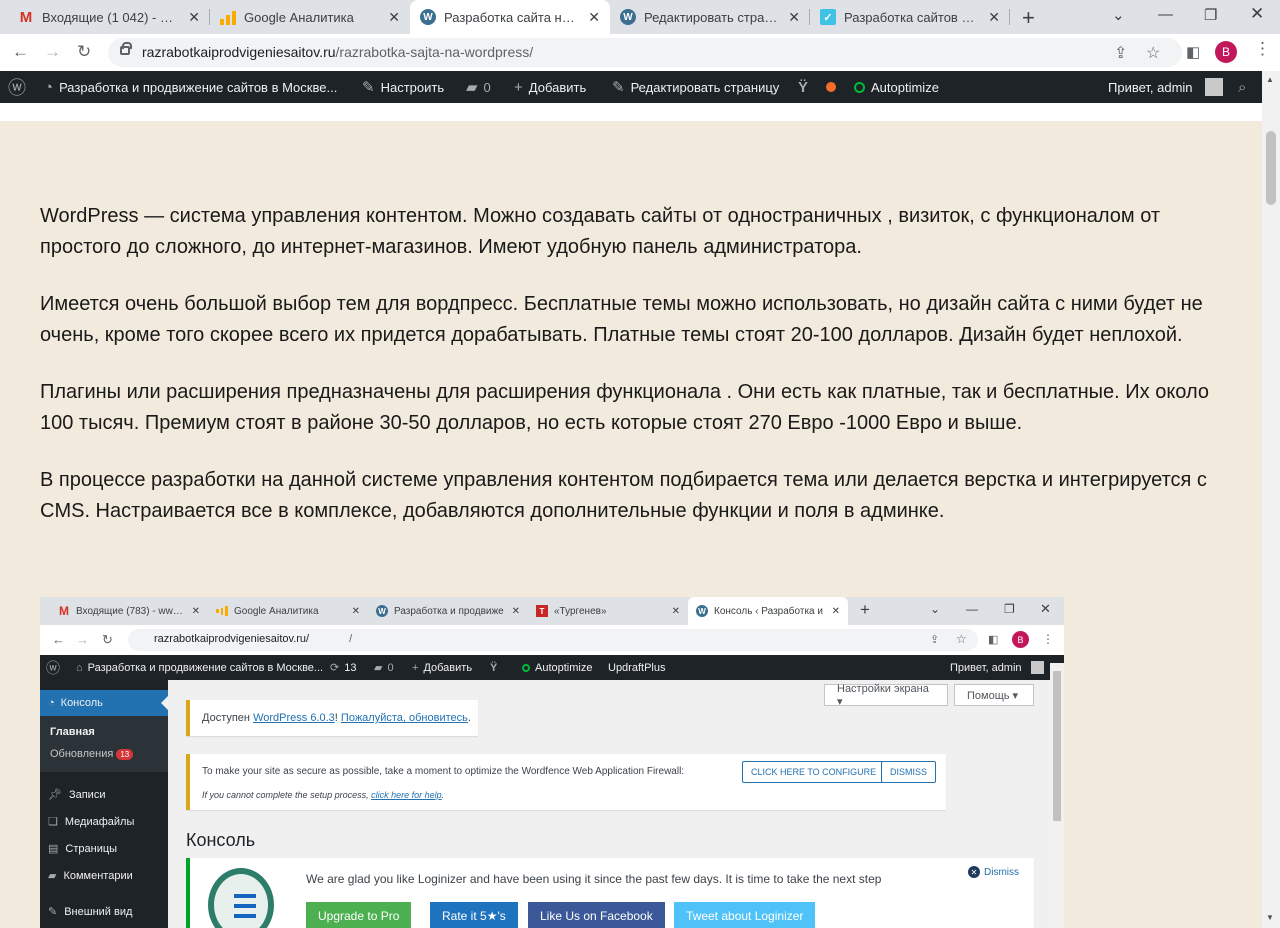  I want to click on reload-button: ↻, so click(84, 52).